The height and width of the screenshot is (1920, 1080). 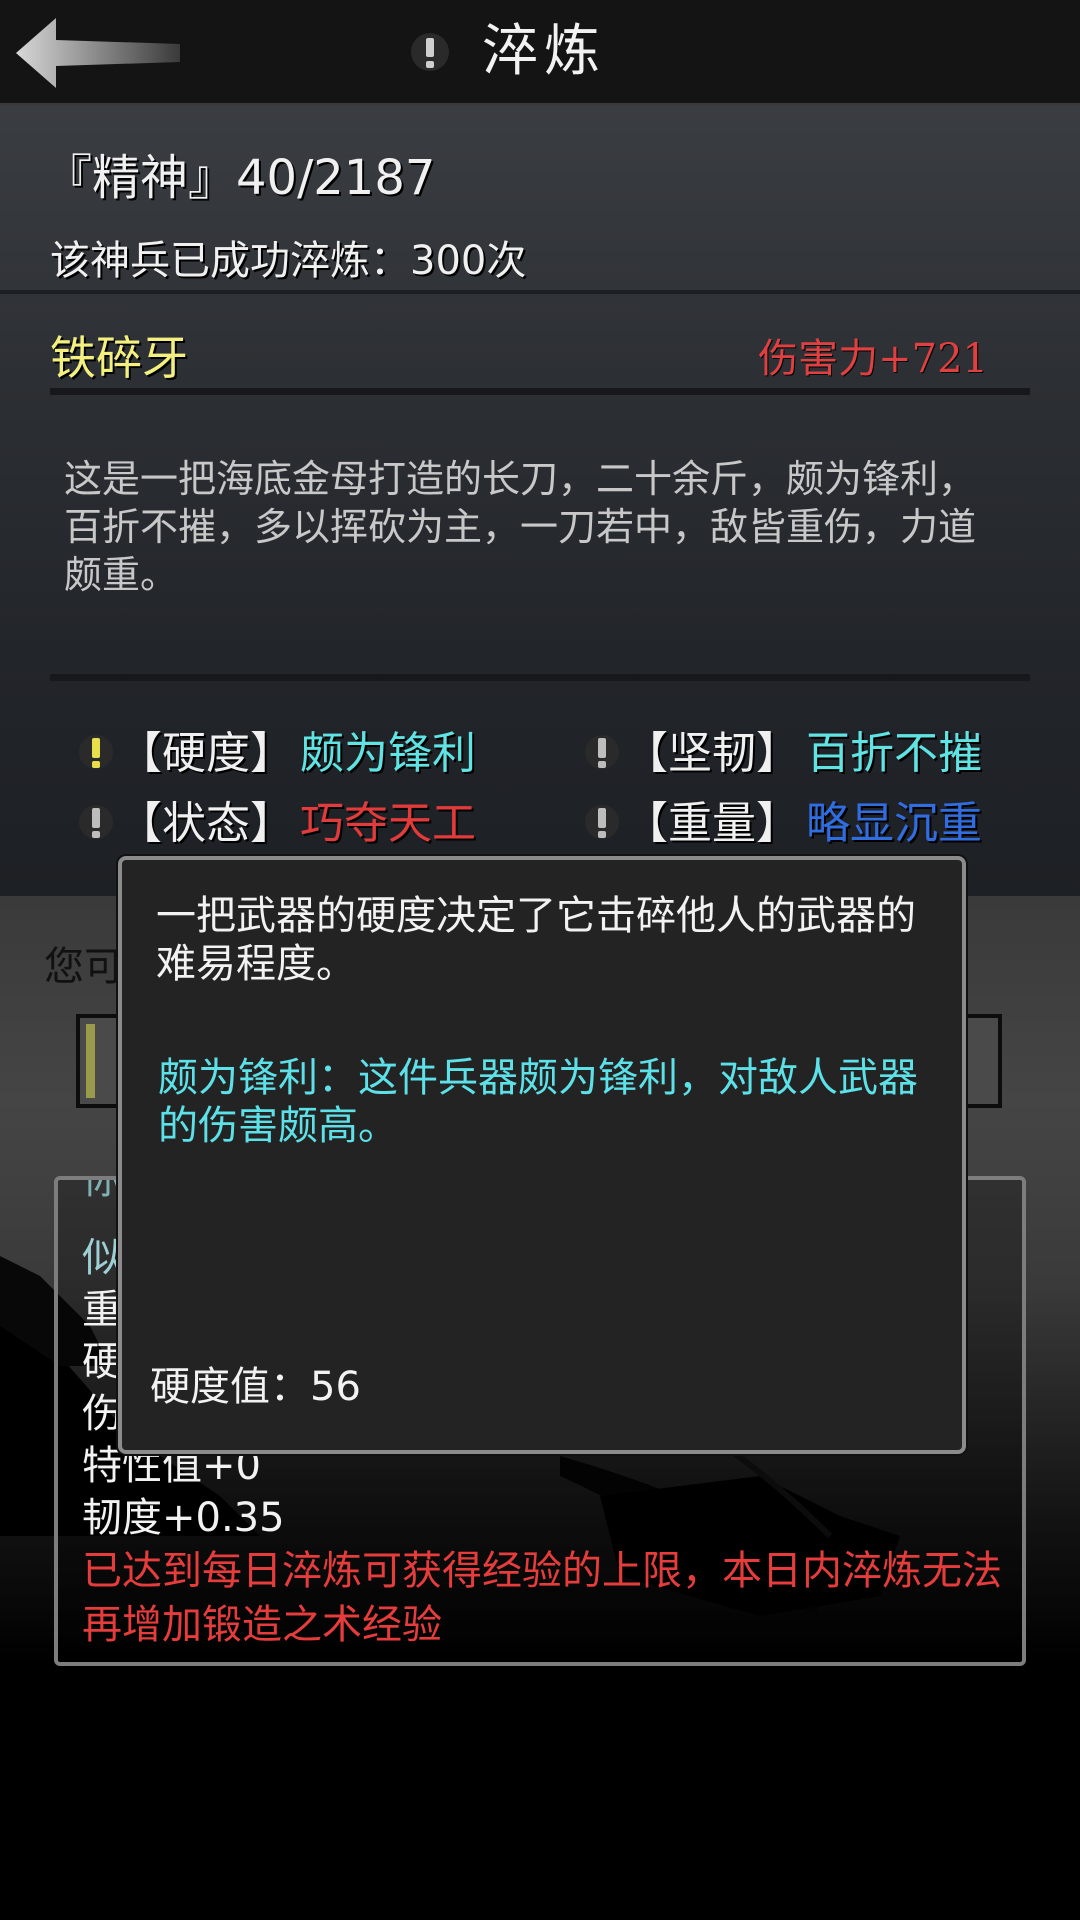 I want to click on weapon-name: 铁碎牙, so click(x=119, y=358).